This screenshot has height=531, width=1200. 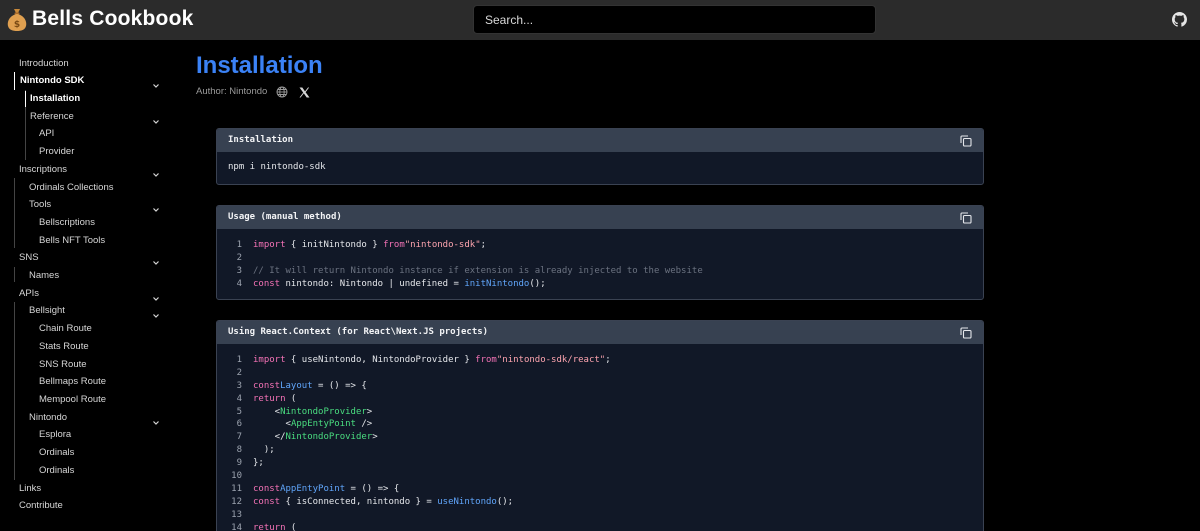 I want to click on code-block-installation: Installation npm i nintondo-sdk, so click(x=600, y=156).